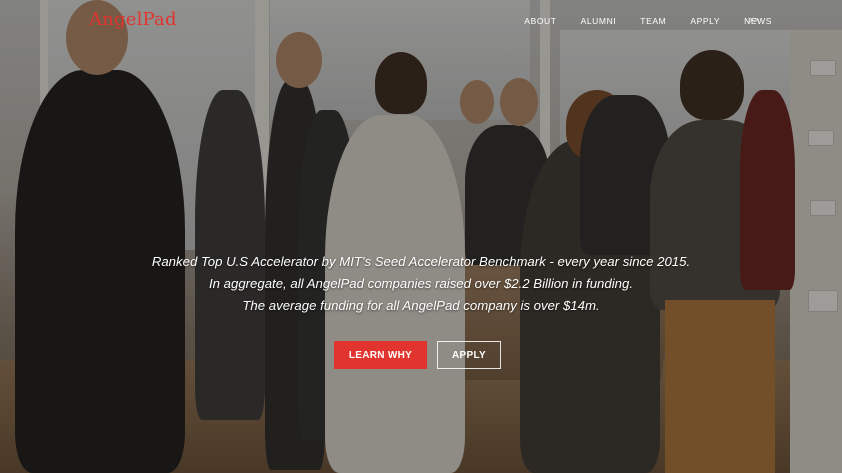  I want to click on nav-apply: APPLY, so click(705, 21).